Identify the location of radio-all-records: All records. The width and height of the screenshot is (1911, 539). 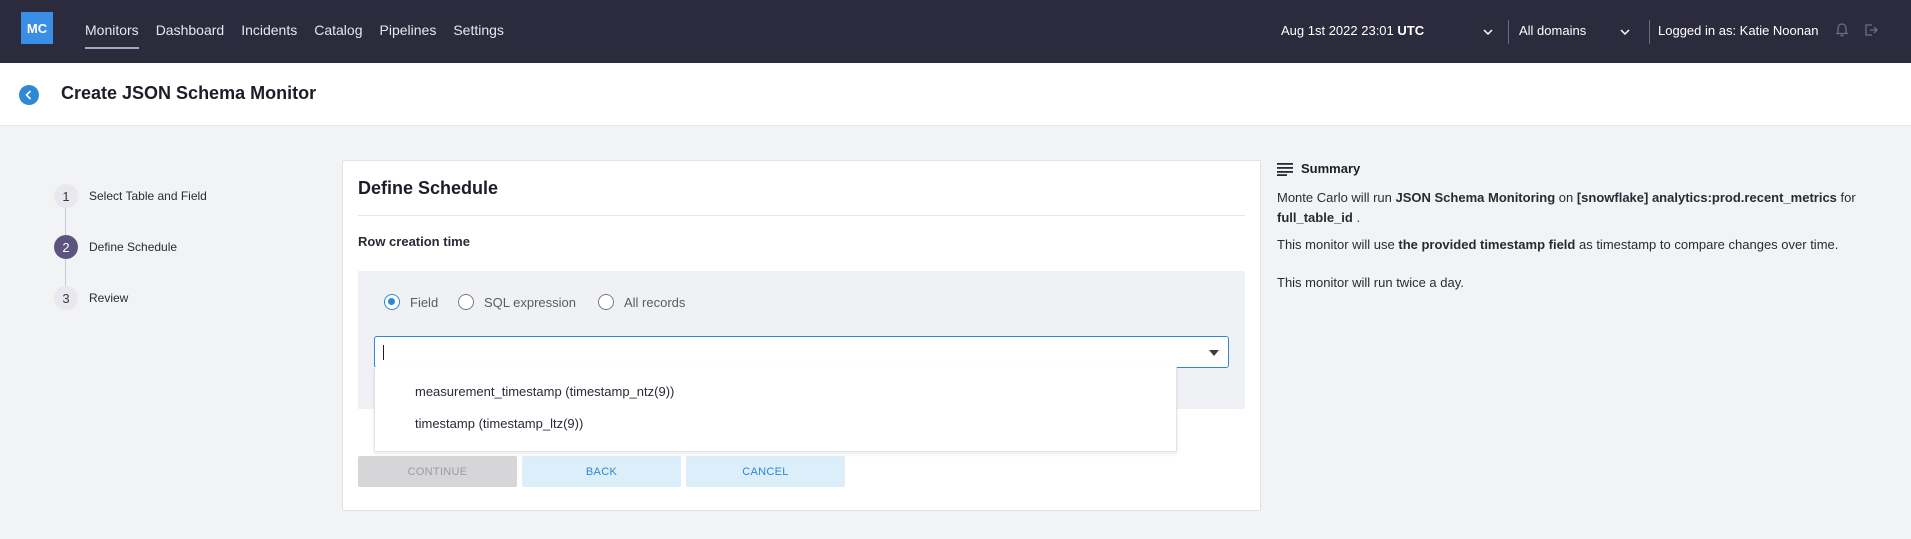
(641, 302).